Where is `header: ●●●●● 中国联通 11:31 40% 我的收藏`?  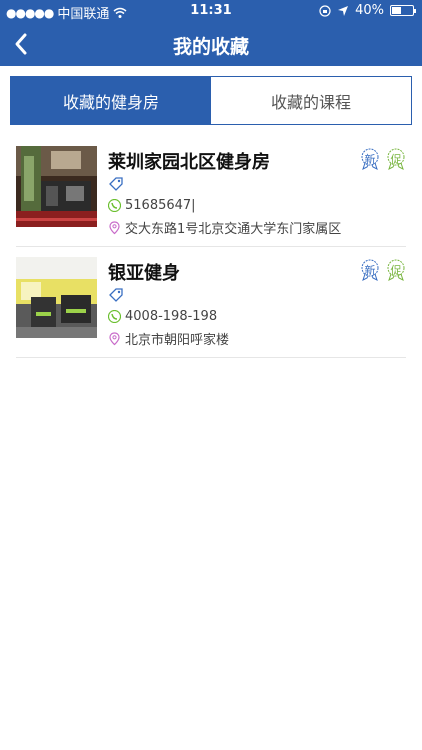 header: ●●●●● 中国联通 11:31 40% 我的收藏 is located at coordinates (211, 33).